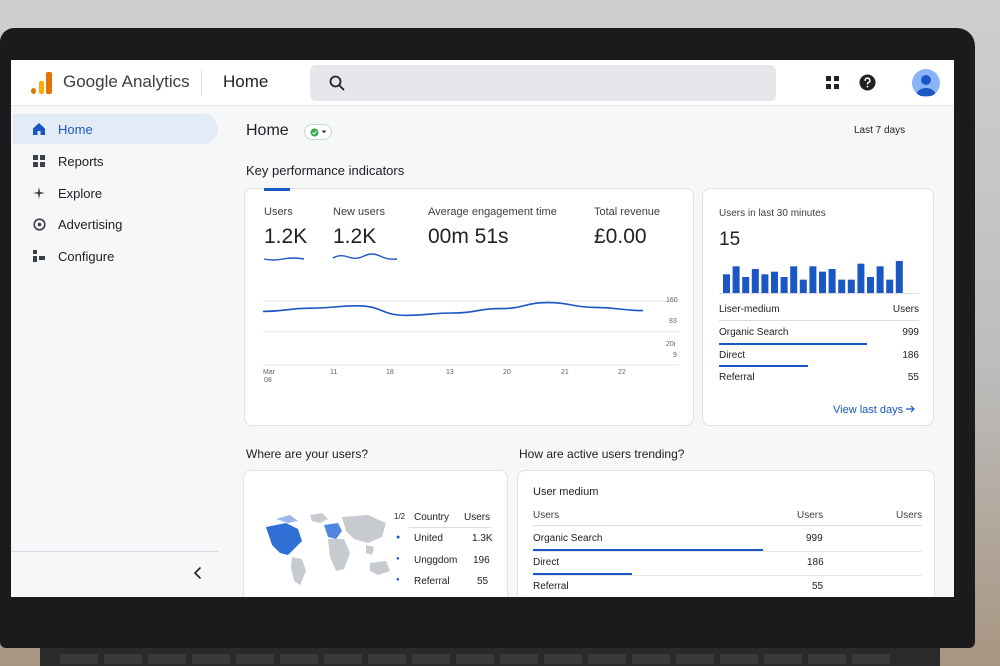 The width and height of the screenshot is (1000, 666). I want to click on x-tick-label: 13, so click(450, 372).